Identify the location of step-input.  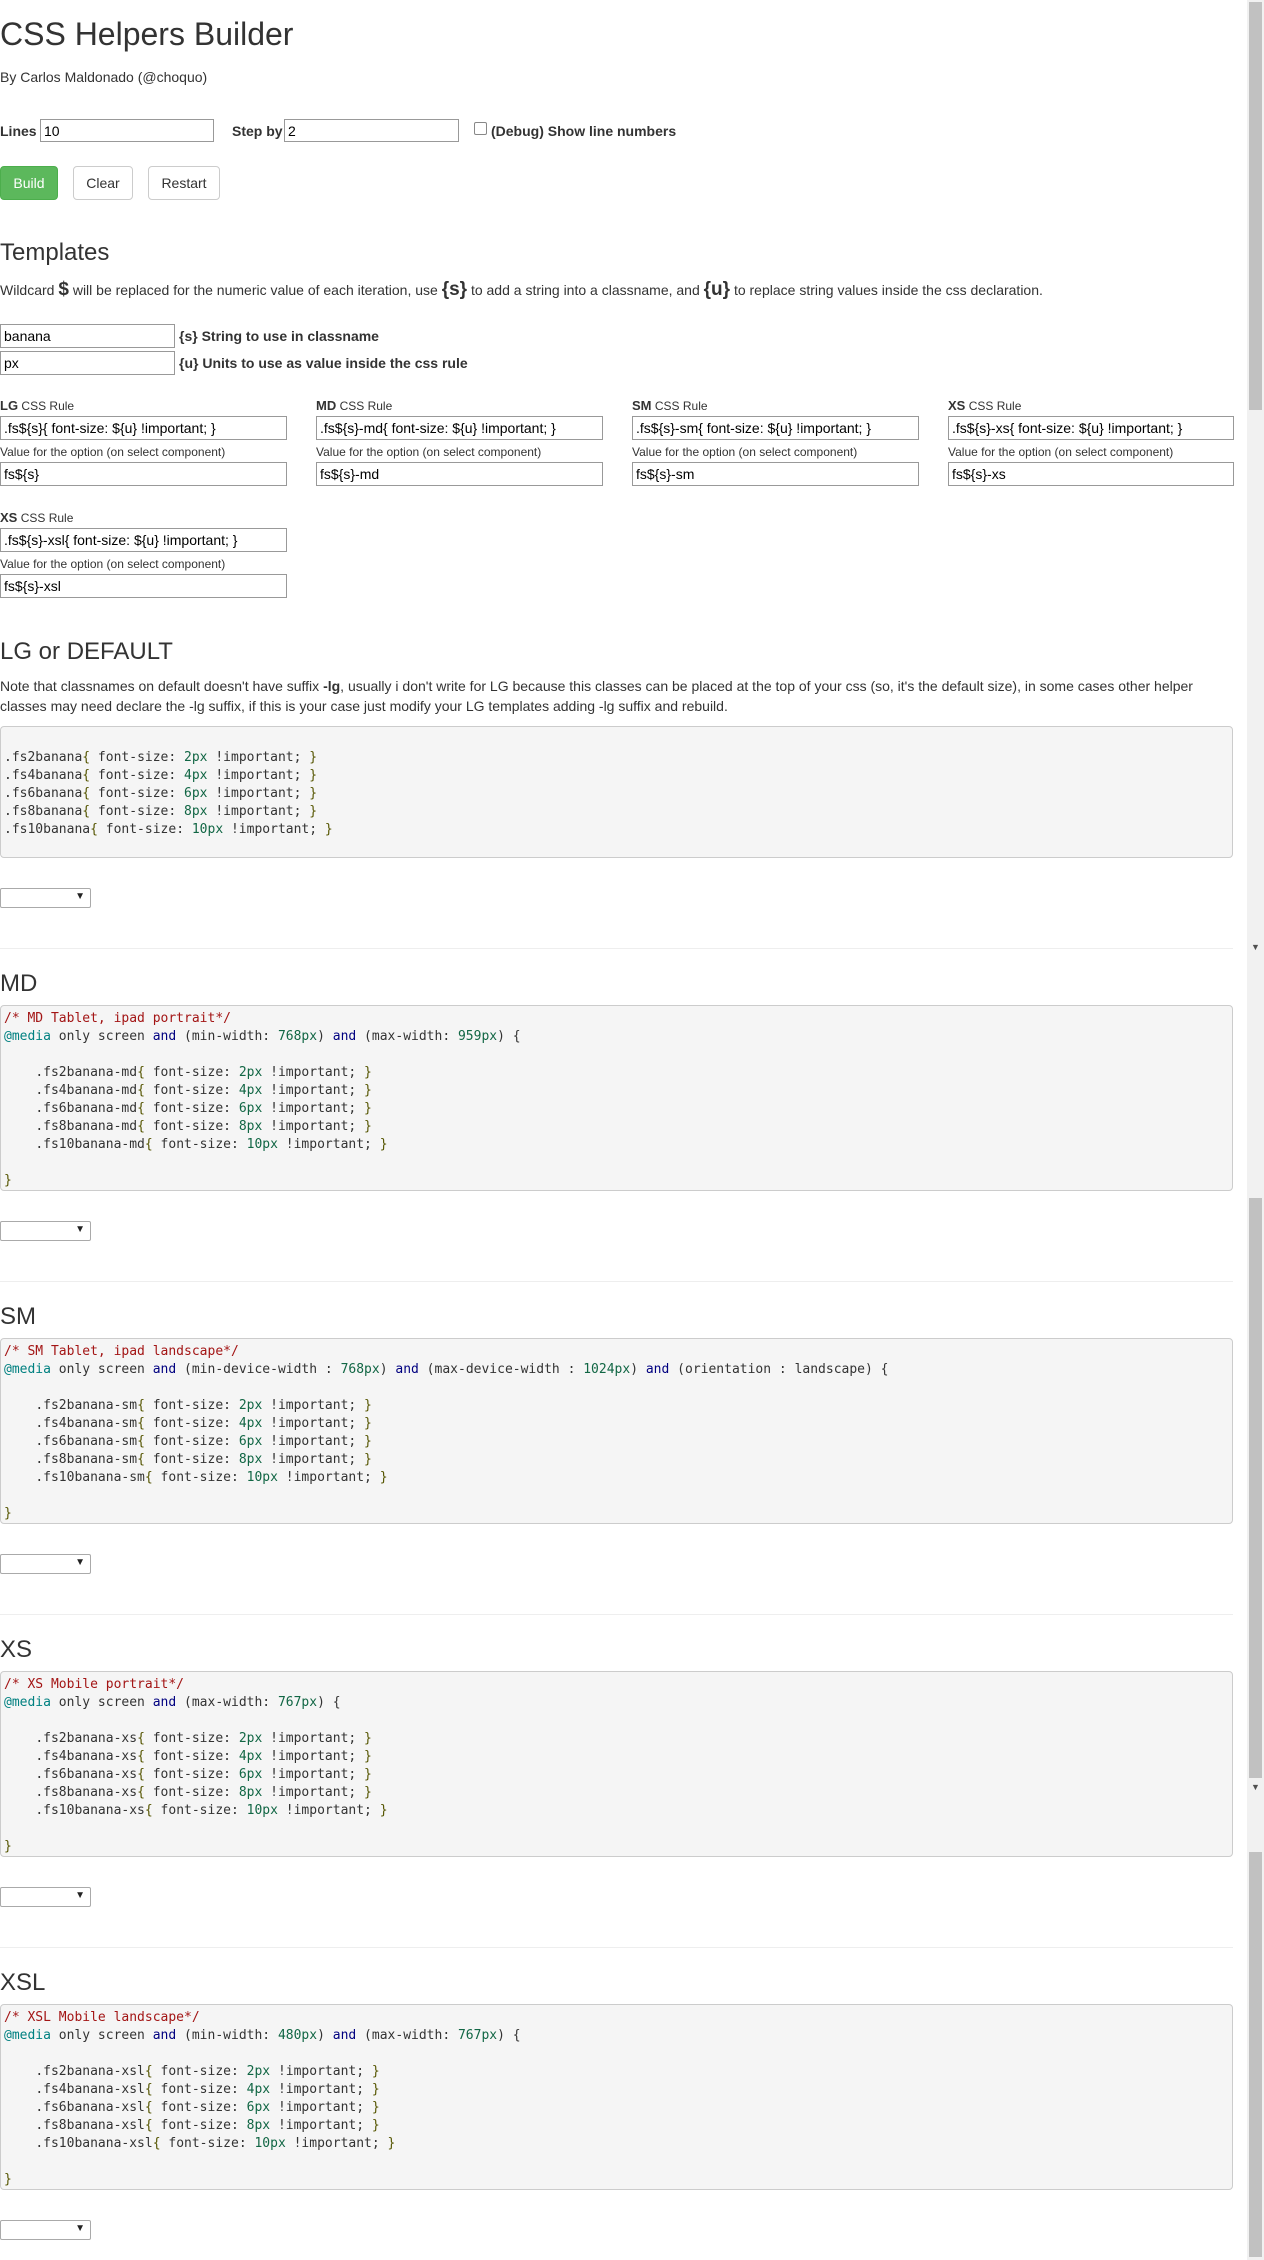
(371, 130).